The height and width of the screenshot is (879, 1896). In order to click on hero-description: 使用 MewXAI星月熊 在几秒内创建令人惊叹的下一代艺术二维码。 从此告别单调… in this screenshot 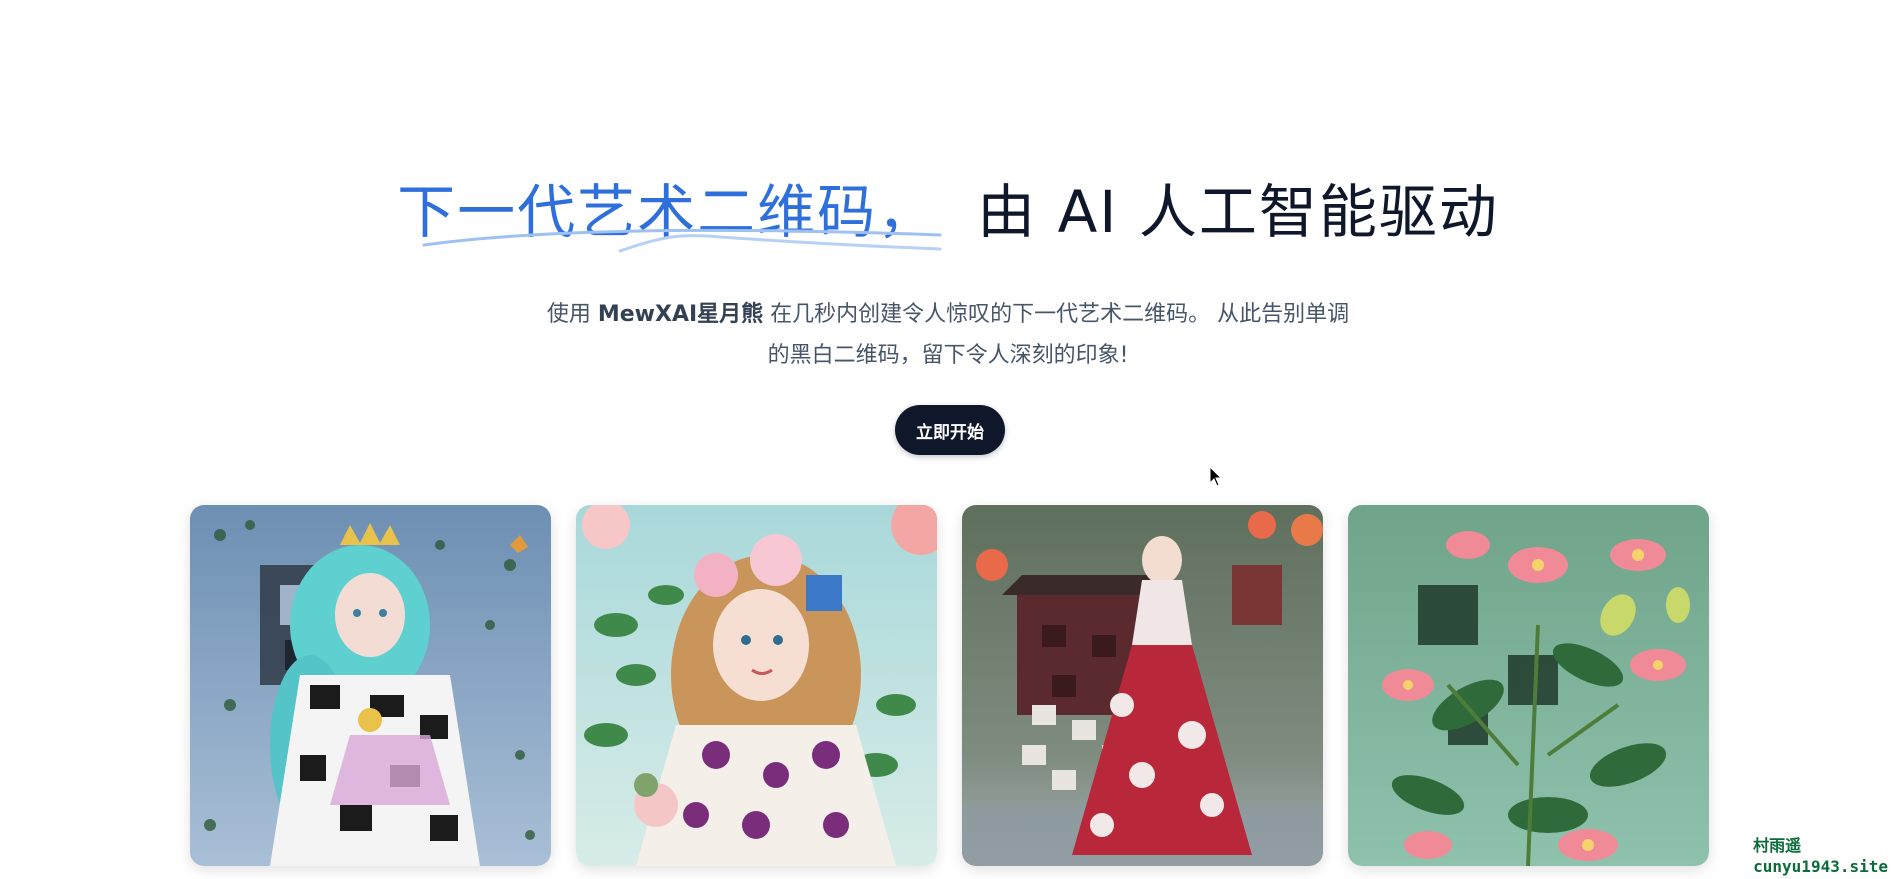, I will do `click(948, 335)`.